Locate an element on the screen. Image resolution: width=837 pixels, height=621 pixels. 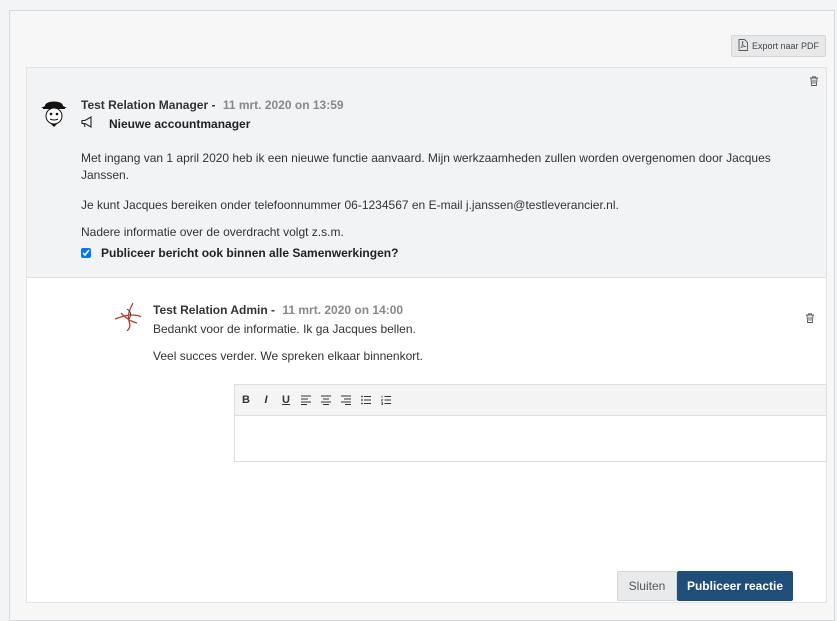
underline-button: U is located at coordinates (286, 400).